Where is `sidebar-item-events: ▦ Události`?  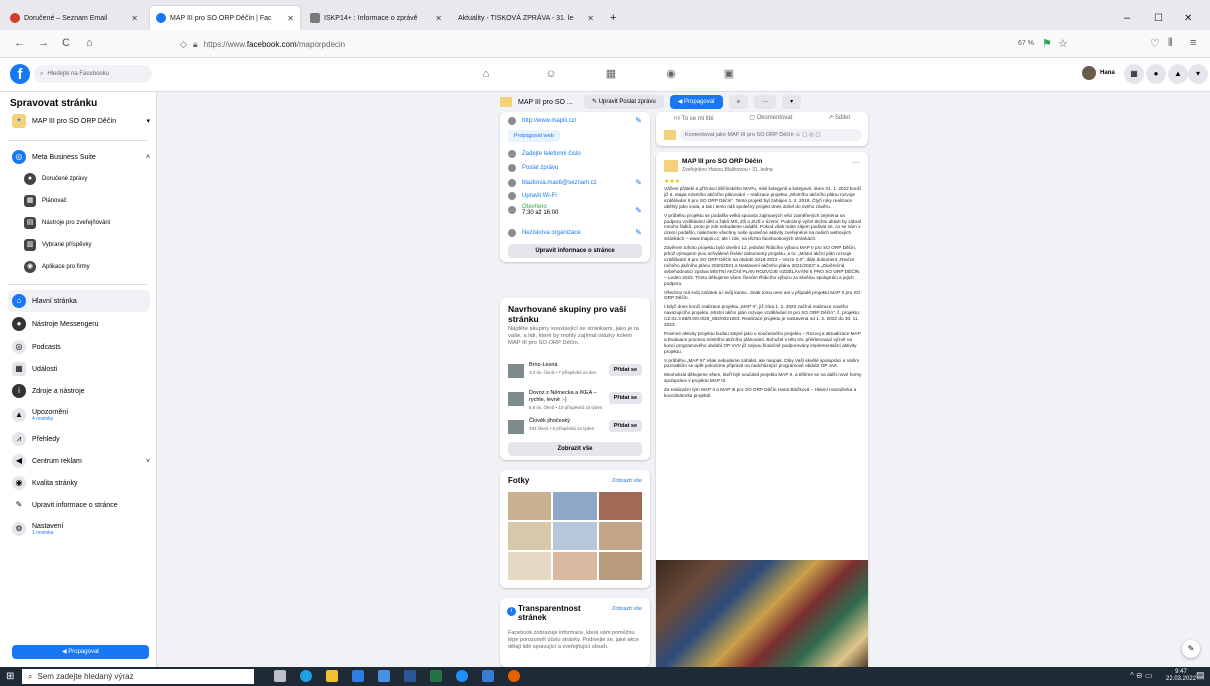 sidebar-item-events: ▦ Události is located at coordinates (79, 369).